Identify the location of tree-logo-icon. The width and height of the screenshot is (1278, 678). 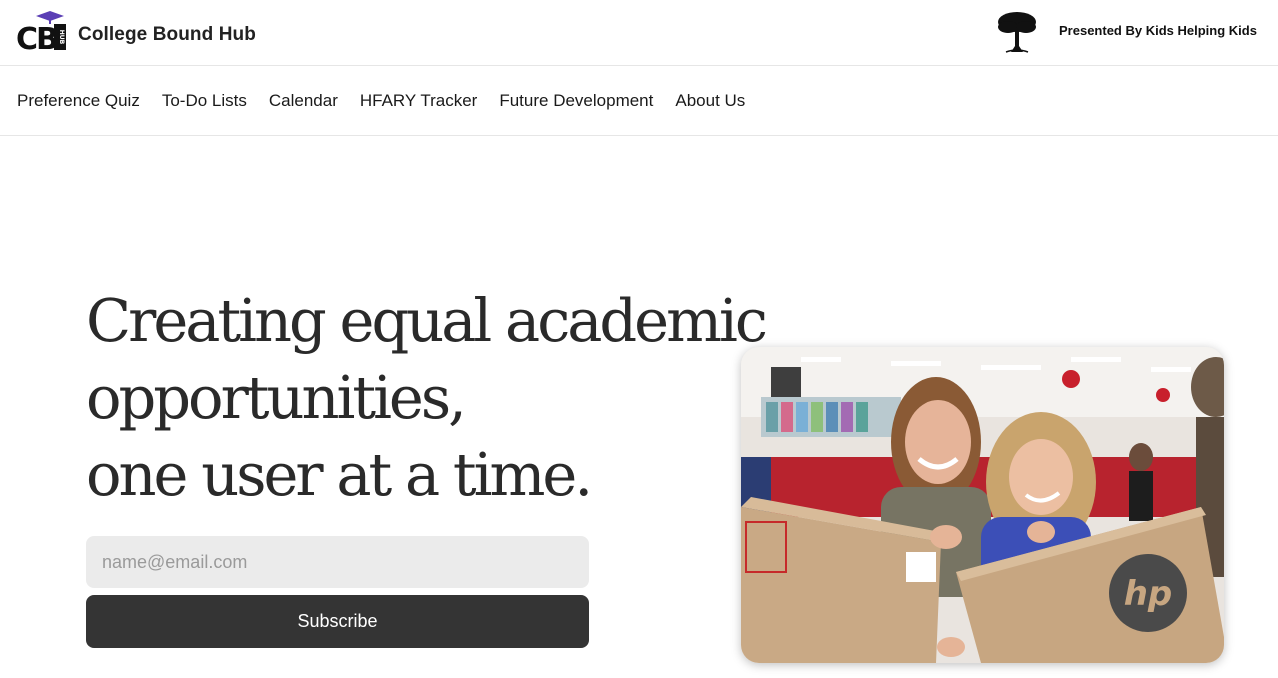
(1017, 32).